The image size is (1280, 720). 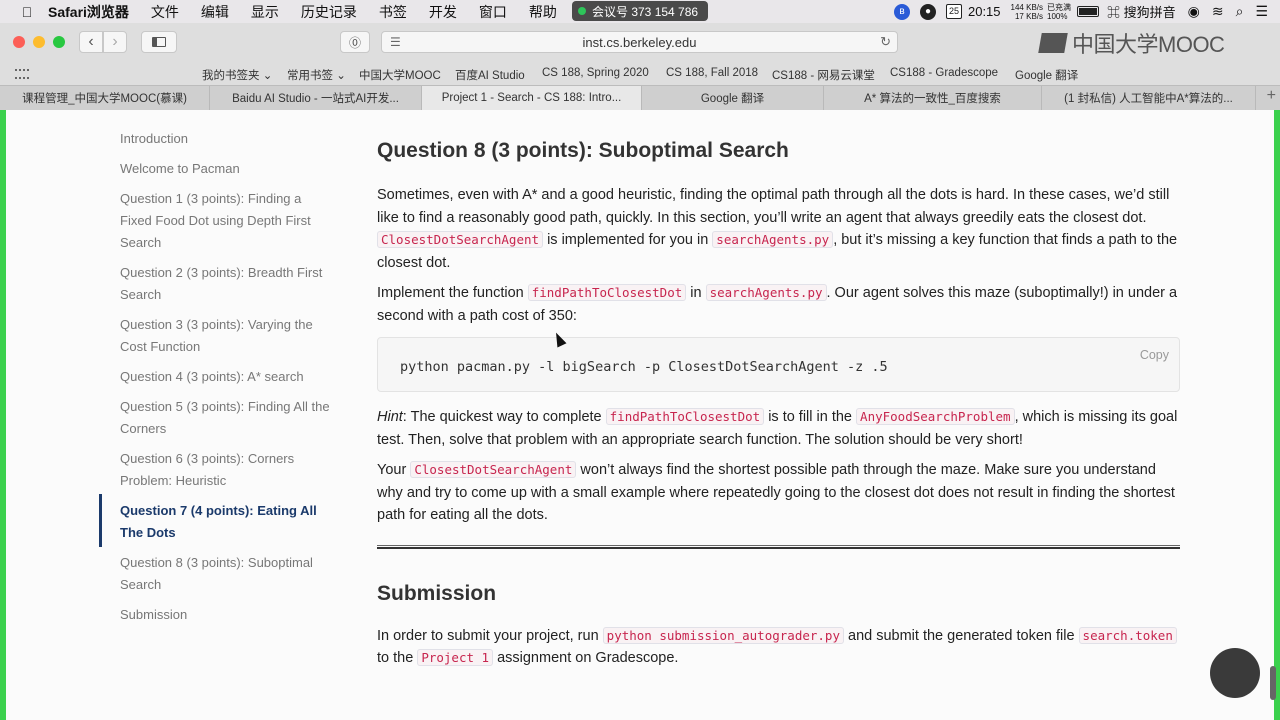 I want to click on menu-history: 历史记录, so click(x=329, y=12).